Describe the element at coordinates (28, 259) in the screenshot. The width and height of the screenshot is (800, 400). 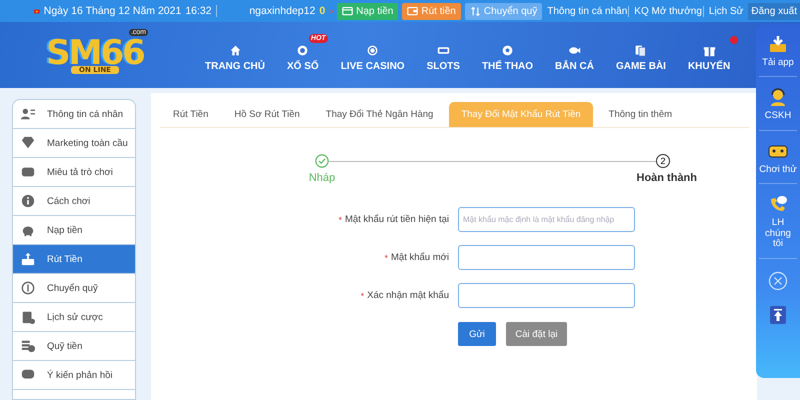
I see `withdraw-icon` at that location.